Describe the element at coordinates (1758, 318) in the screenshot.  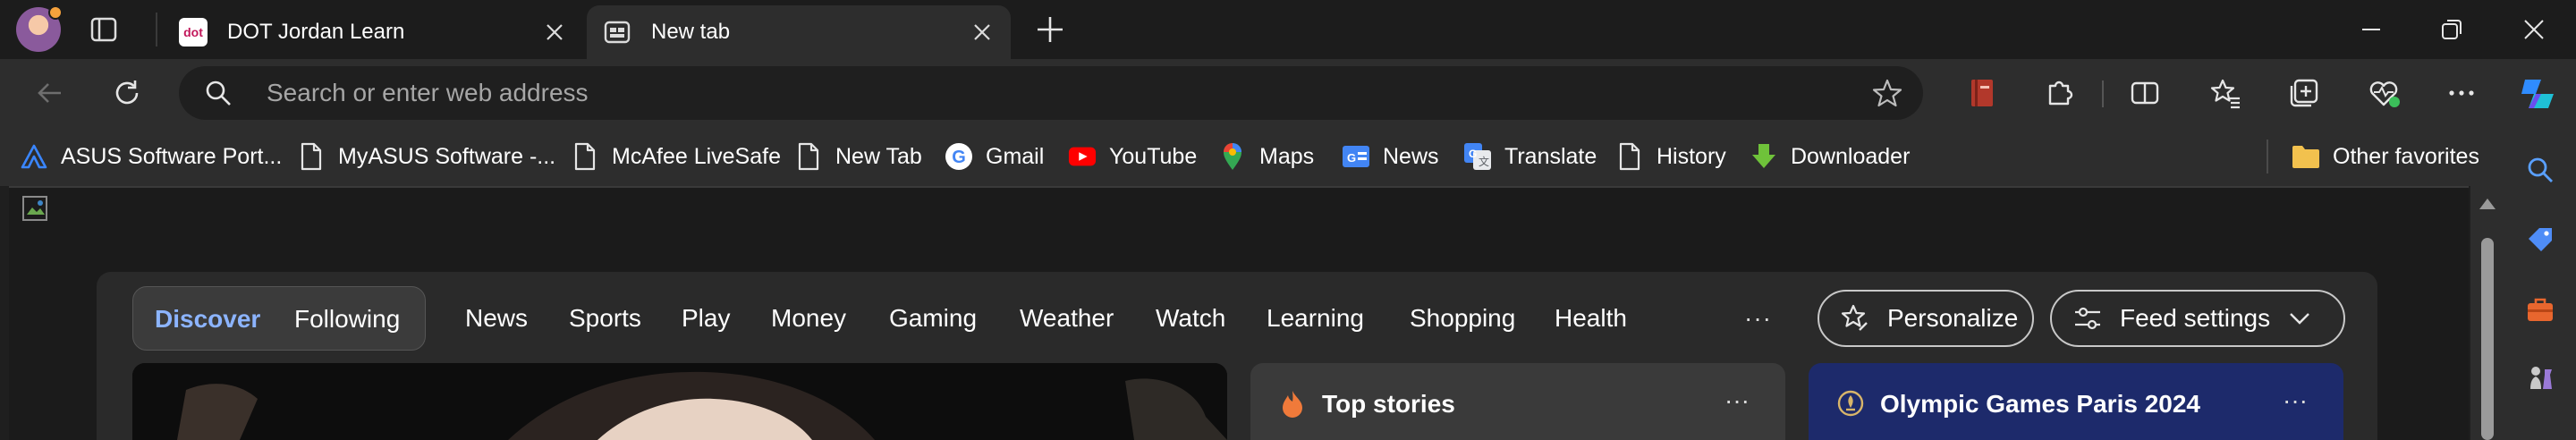
I see `feed-nav-more-icon: ···` at that location.